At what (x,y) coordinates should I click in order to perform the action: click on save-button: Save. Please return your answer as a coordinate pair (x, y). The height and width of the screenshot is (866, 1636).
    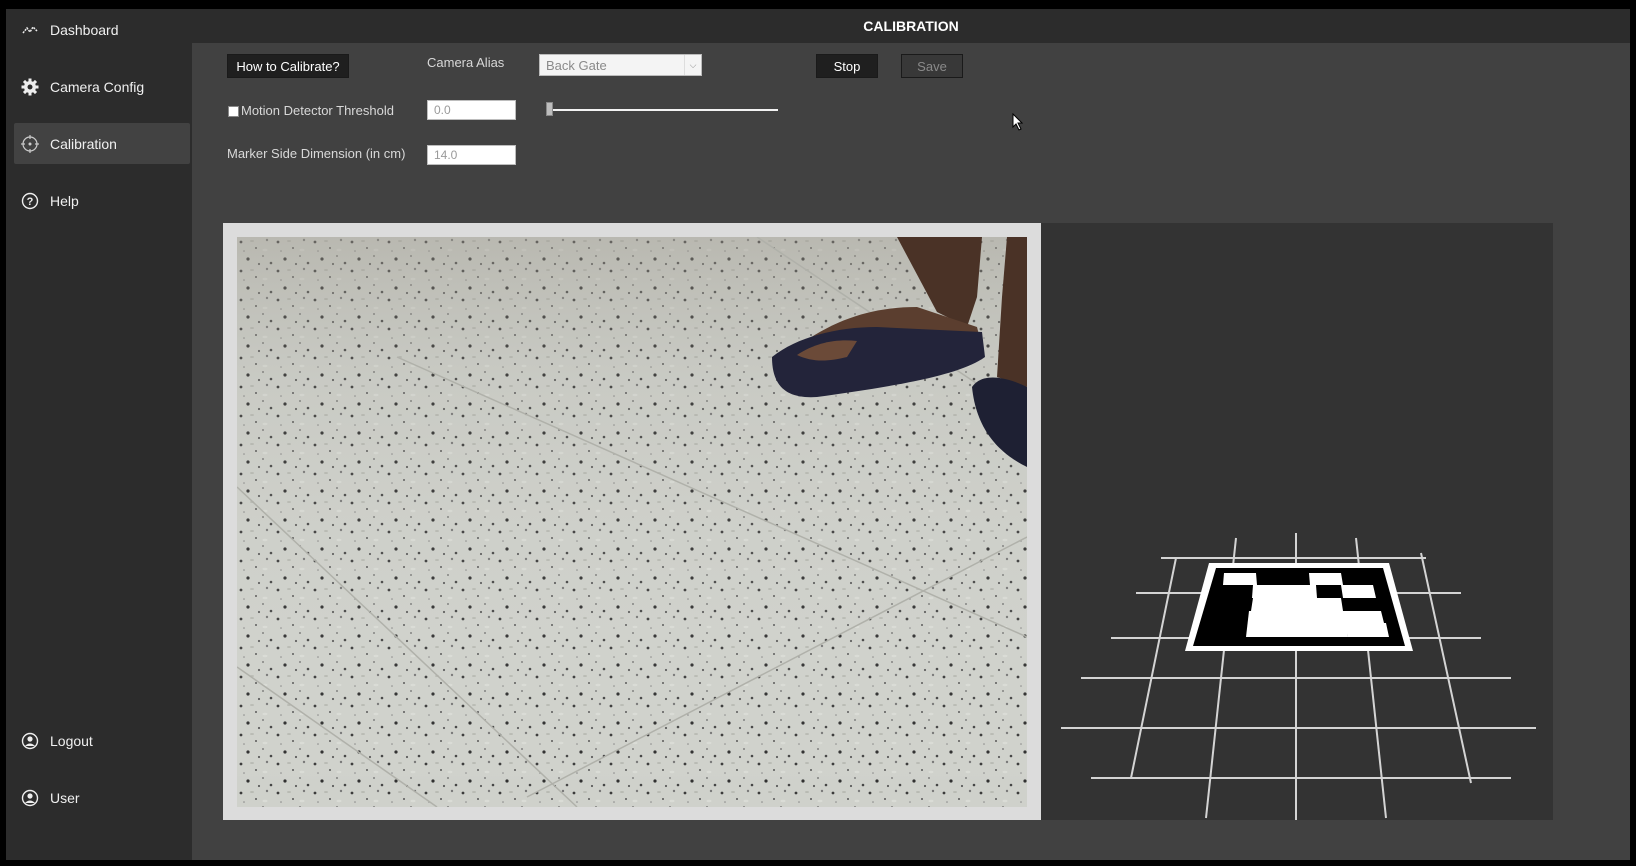
    Looking at the image, I should click on (932, 66).